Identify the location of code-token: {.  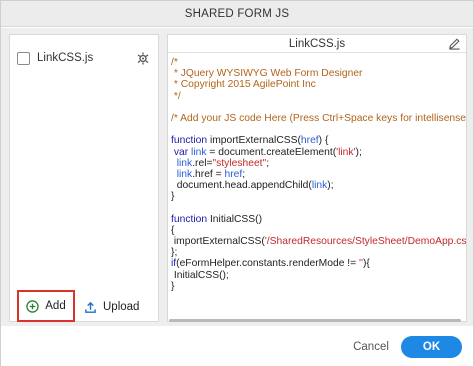
(173, 230).